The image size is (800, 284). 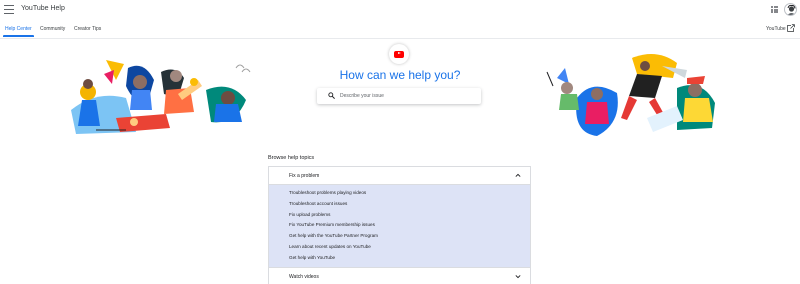 I want to click on chevron-down-icon, so click(x=518, y=276).